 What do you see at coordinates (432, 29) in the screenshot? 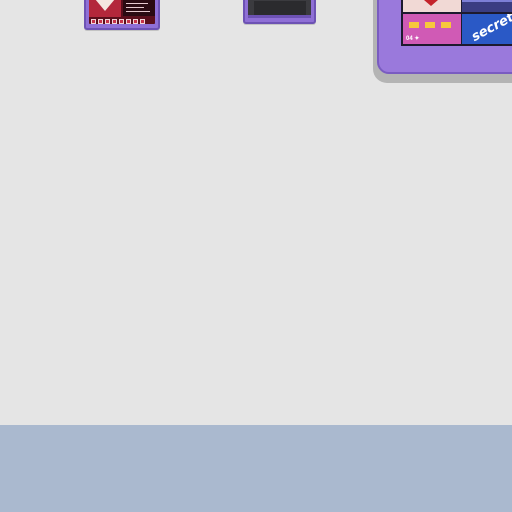
I see `tile-bottom-left: 04 ✦` at bounding box center [432, 29].